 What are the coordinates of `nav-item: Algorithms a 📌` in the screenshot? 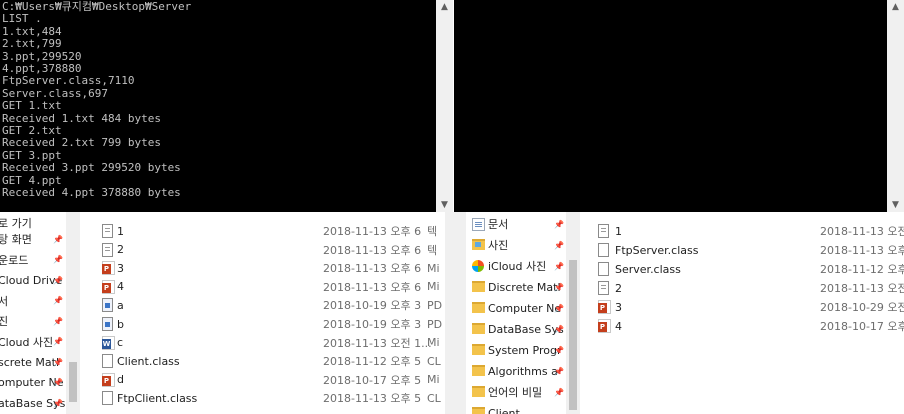 It's located at (516, 371).